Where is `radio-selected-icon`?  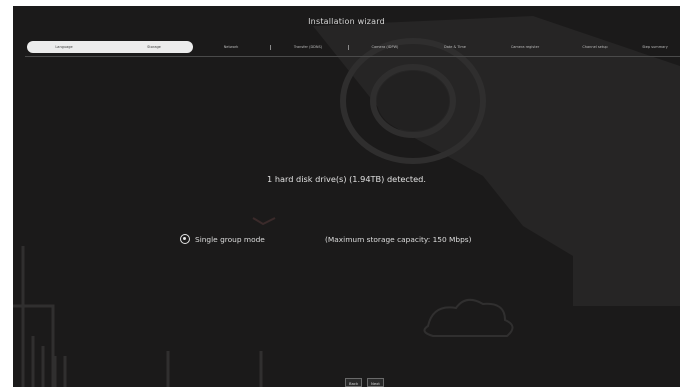
radio-selected-icon is located at coordinates (185, 239).